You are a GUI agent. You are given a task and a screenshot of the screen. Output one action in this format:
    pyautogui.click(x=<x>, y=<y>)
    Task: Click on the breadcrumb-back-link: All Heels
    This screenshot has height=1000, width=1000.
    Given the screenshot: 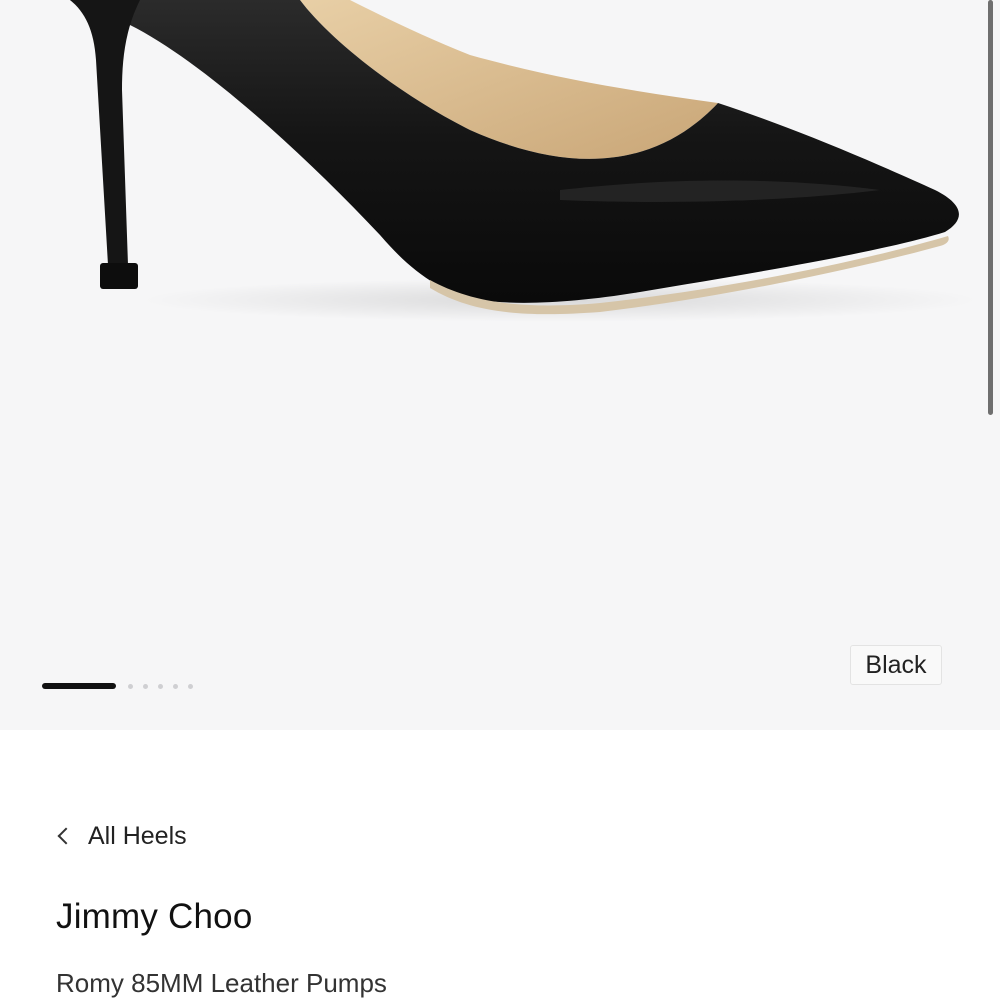 What is the action you would take?
    pyautogui.click(x=121, y=836)
    